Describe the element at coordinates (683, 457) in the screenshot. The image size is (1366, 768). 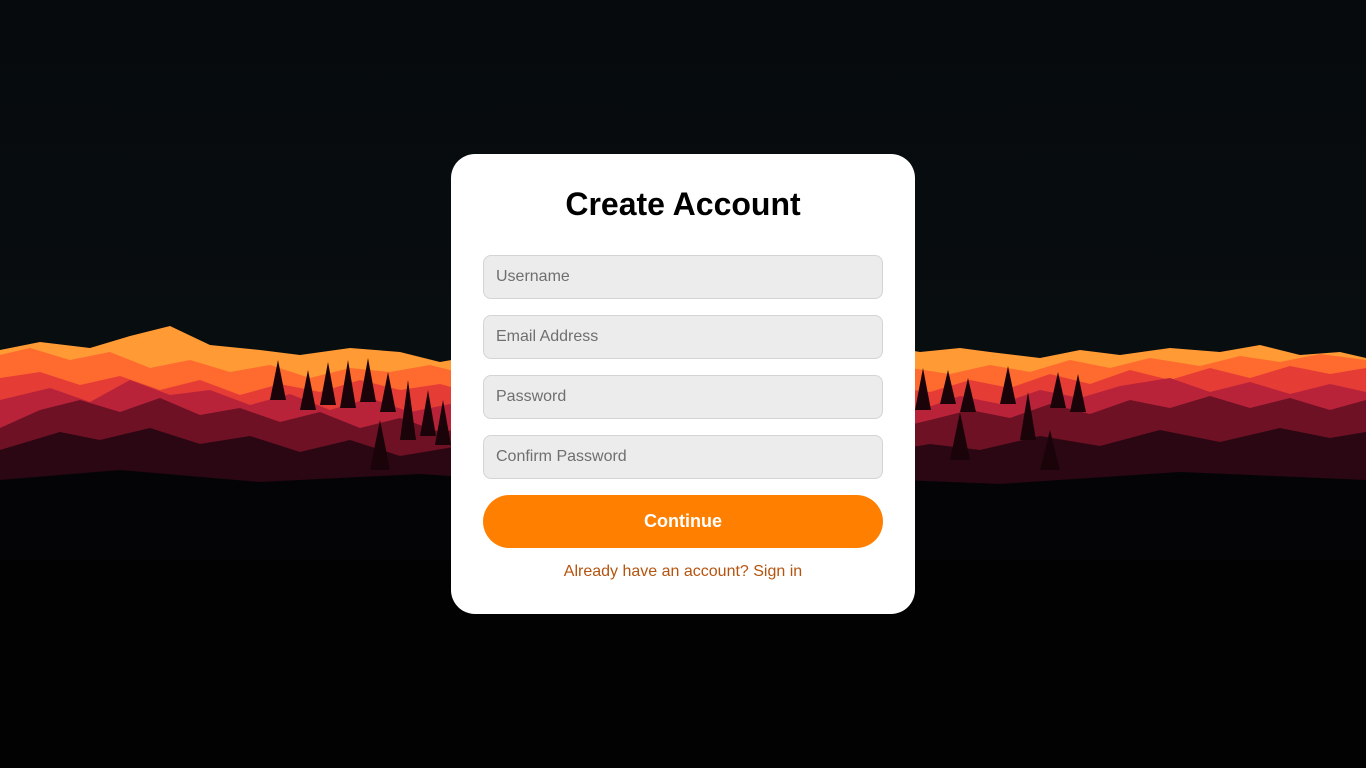
I see `confirm-password-input` at that location.